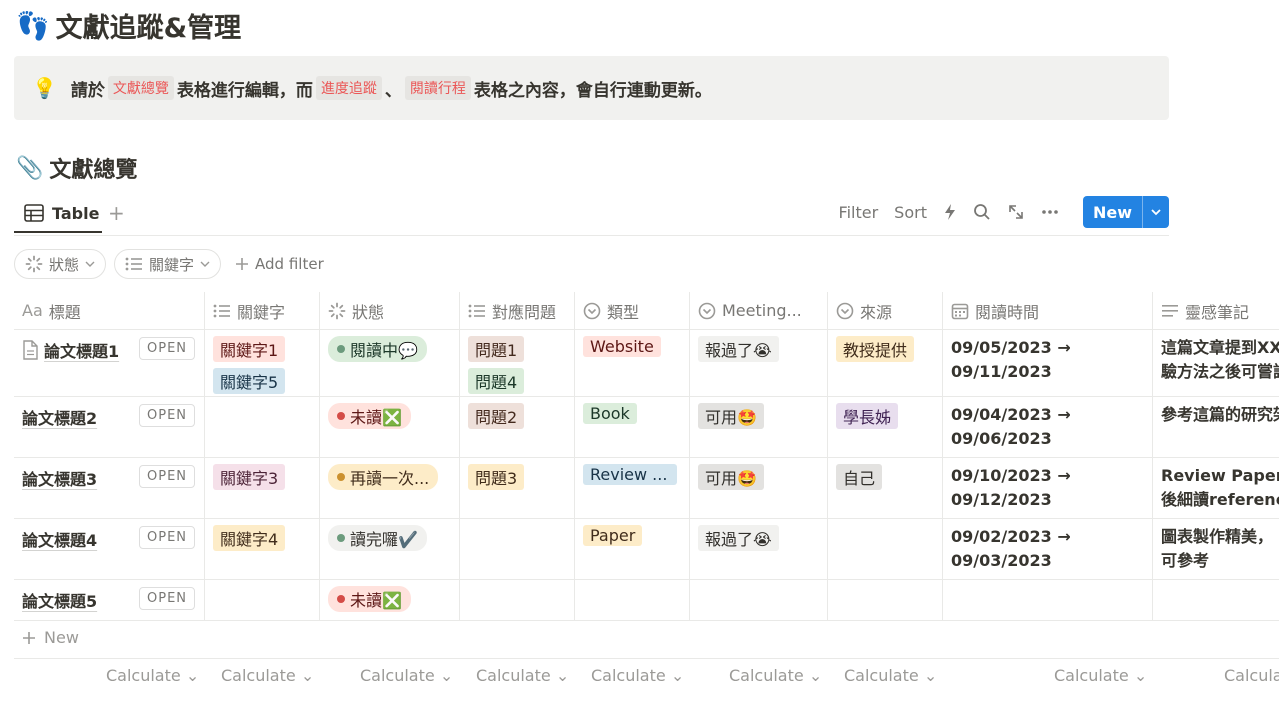  Describe the element at coordinates (982, 212) in the screenshot. I see `search-icon` at that location.